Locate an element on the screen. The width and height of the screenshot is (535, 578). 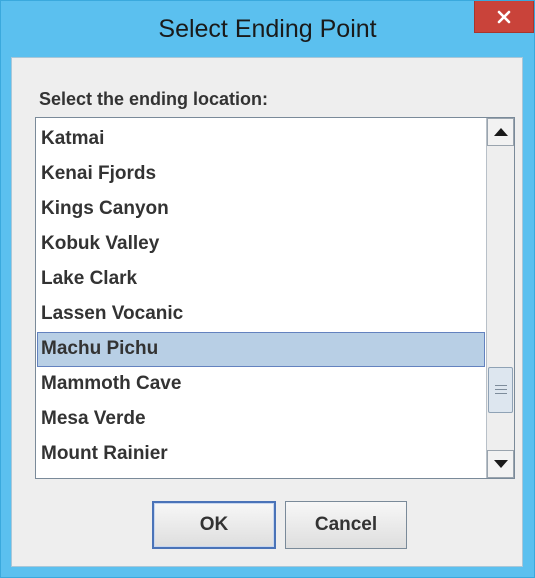
close-icon is located at coordinates (504, 16).